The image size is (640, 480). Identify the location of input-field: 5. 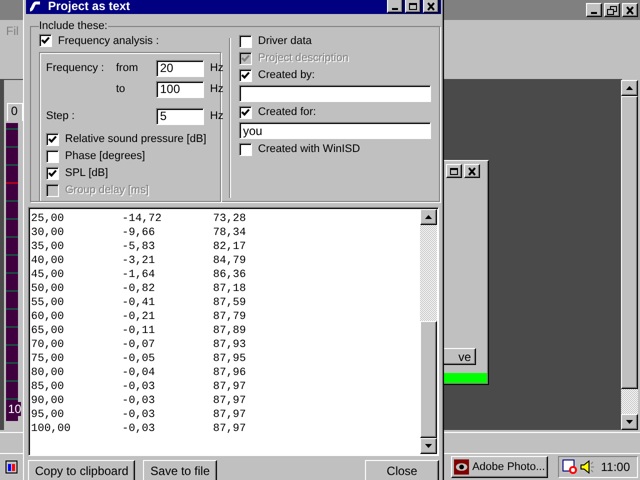
(180, 116).